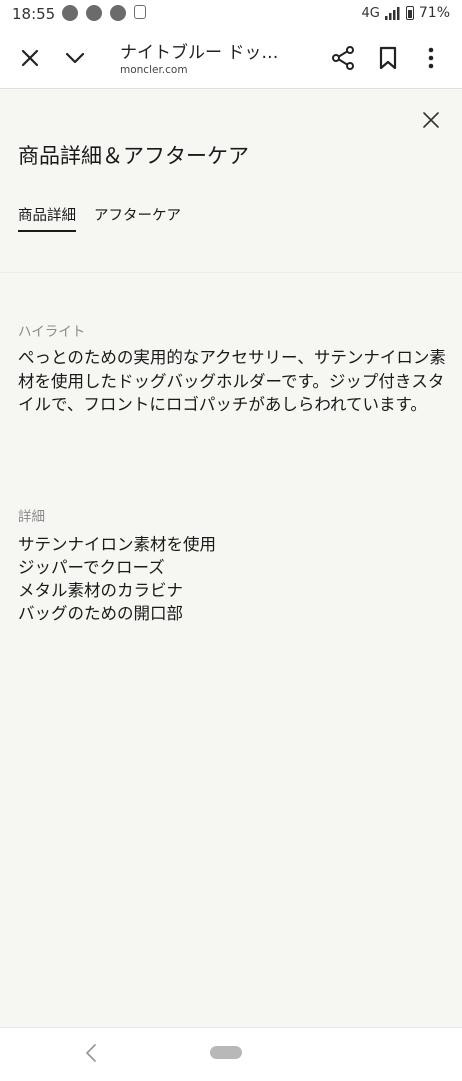  I want to click on browser-toolbar: ナイトブルー ドッ… moncler.com, so click(231, 58).